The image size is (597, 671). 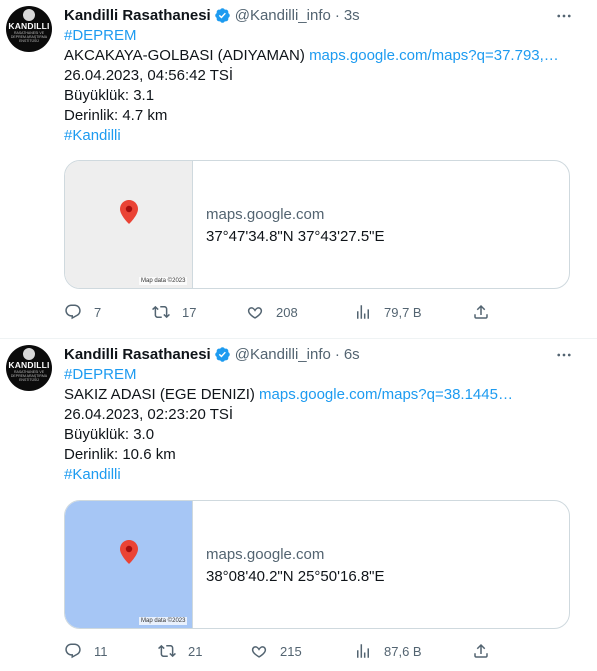 What do you see at coordinates (180, 651) in the screenshot?
I see `retweet-button: 21` at bounding box center [180, 651].